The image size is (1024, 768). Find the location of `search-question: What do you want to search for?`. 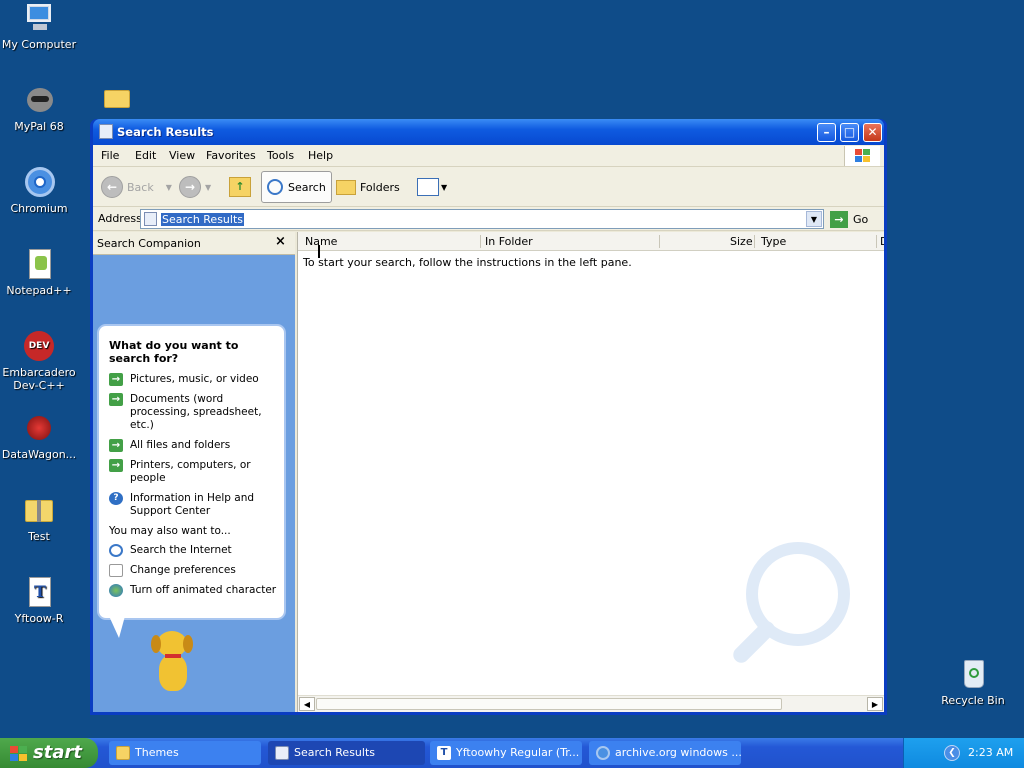

search-question: What do you want to search for? is located at coordinates (174, 352).